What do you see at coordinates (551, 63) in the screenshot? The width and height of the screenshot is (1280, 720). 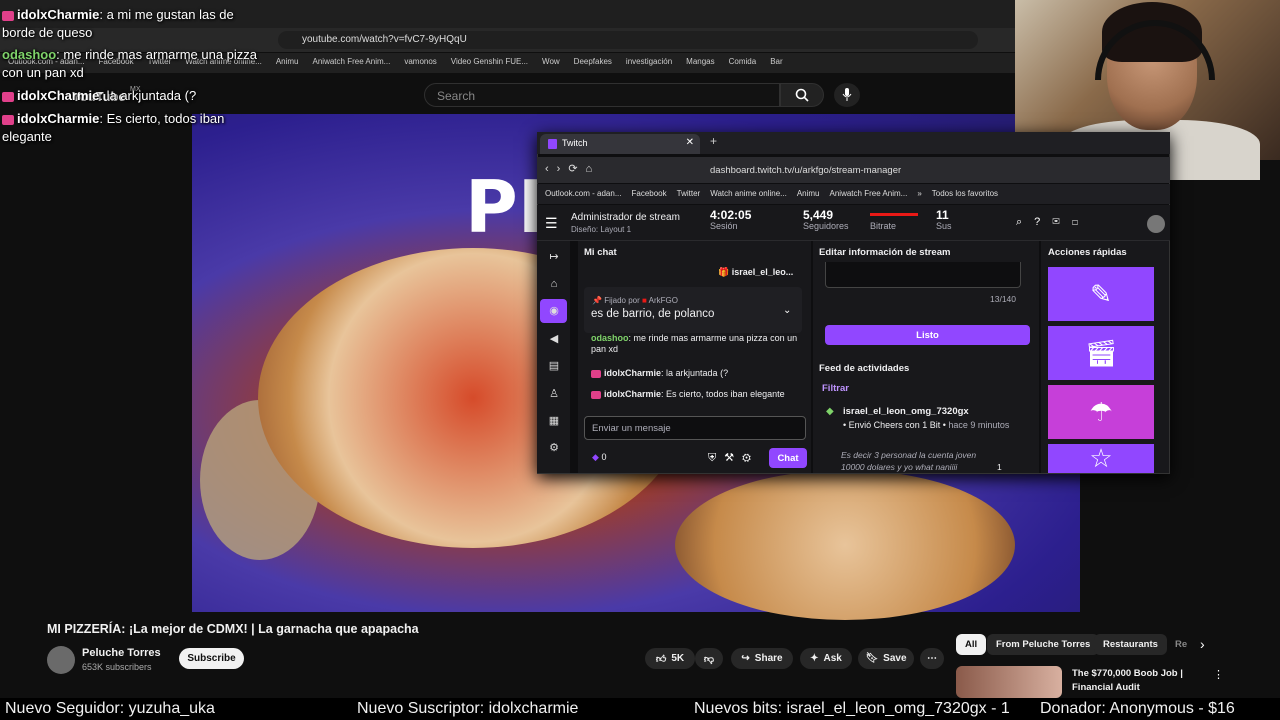 I see `bookmark-item: Wow` at bounding box center [551, 63].